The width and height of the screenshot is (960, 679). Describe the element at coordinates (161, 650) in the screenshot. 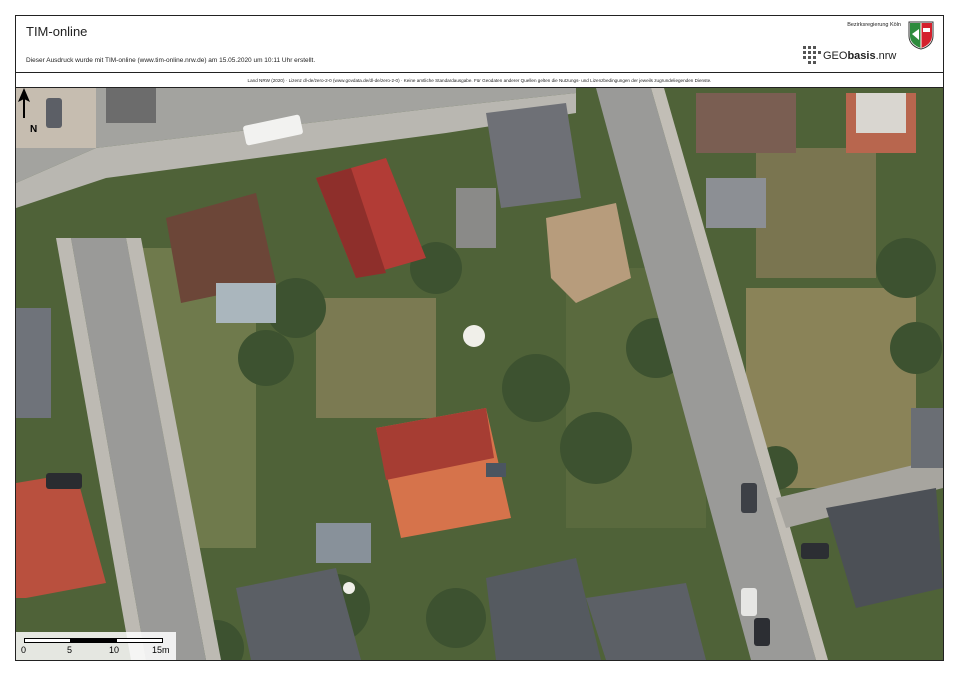

I see `scale-label-15m: 15m` at that location.